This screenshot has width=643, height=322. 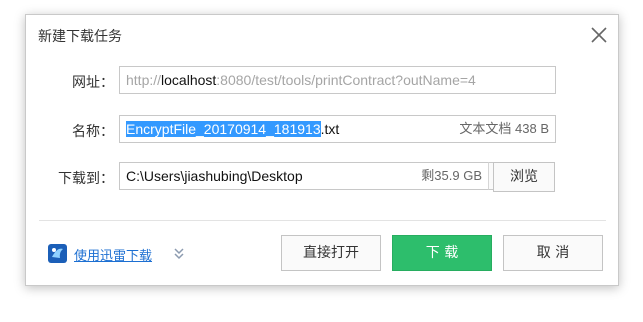 What do you see at coordinates (442, 253) in the screenshot?
I see `download-button: 下 载` at bounding box center [442, 253].